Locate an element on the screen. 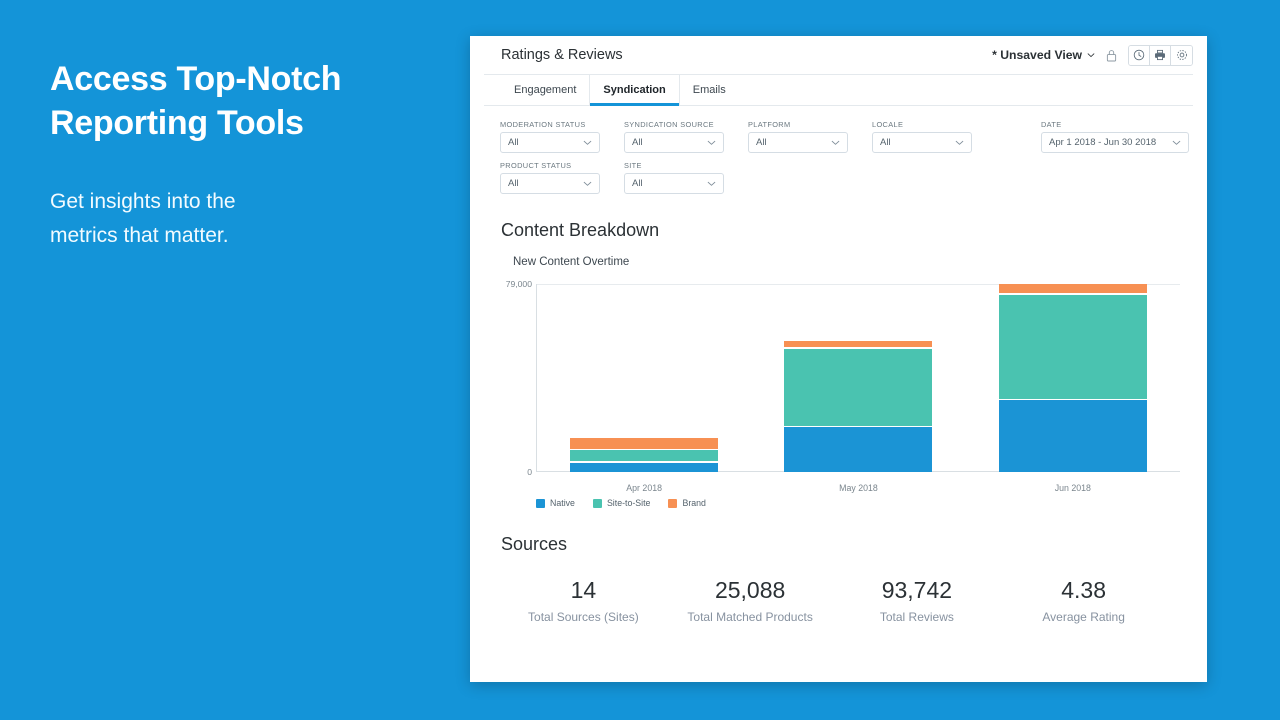  syndication-source-select: All is located at coordinates (674, 142).